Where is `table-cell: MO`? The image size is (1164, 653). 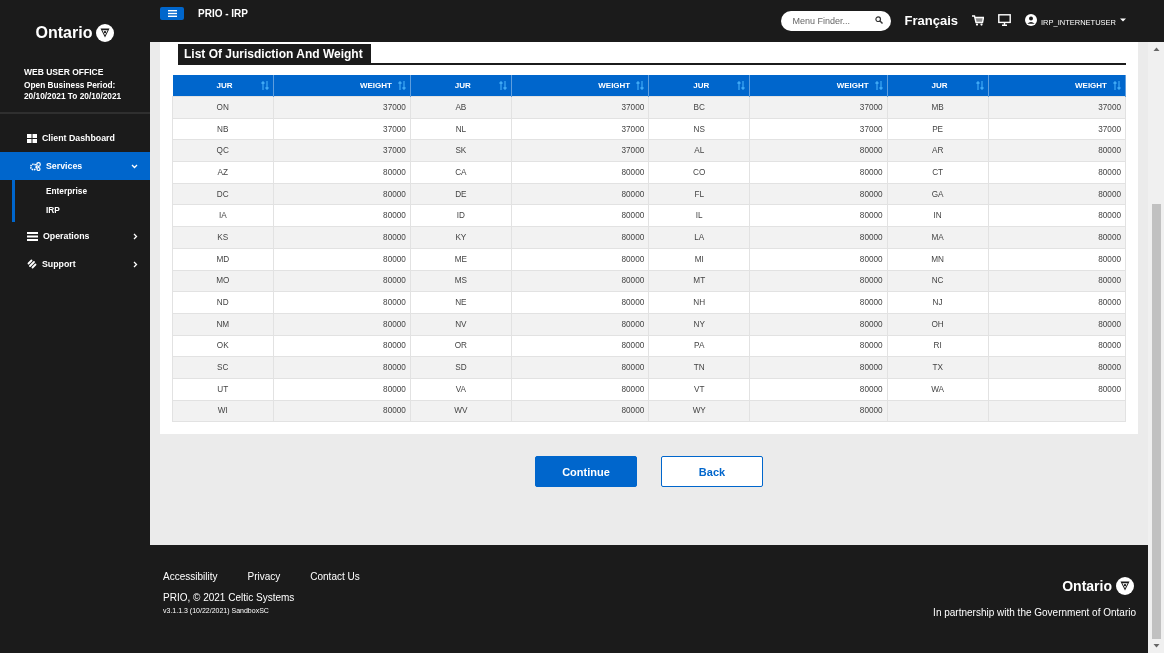
table-cell: MO is located at coordinates (222, 281).